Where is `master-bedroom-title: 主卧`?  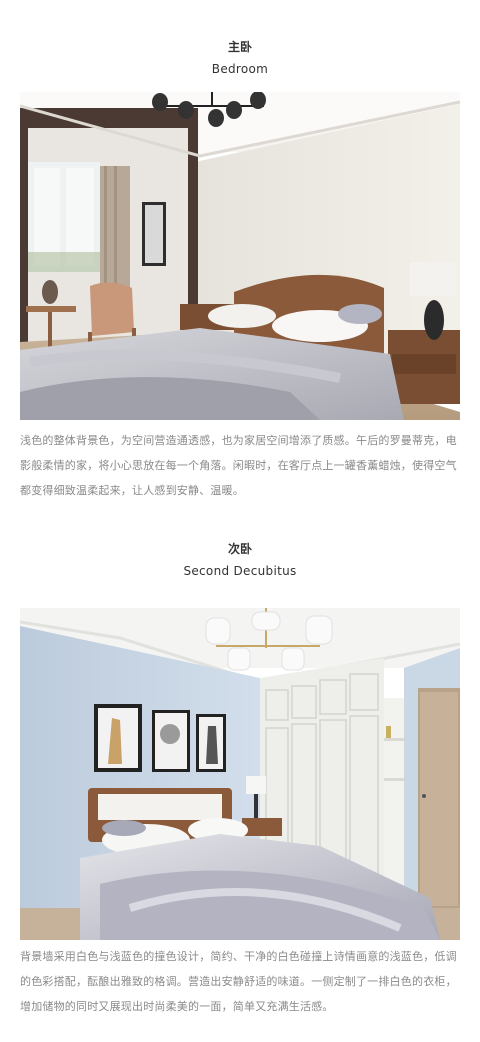 master-bedroom-title: 主卧 is located at coordinates (239, 47).